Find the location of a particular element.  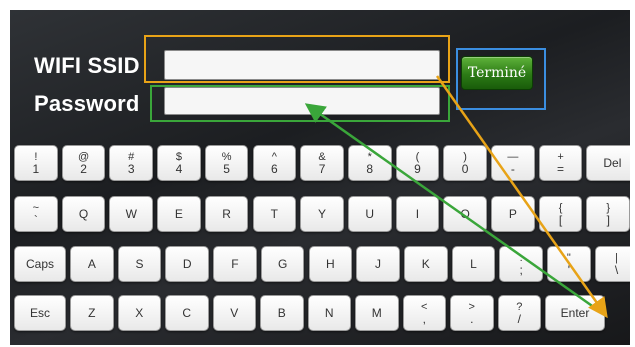

key-b: B is located at coordinates (282, 313).